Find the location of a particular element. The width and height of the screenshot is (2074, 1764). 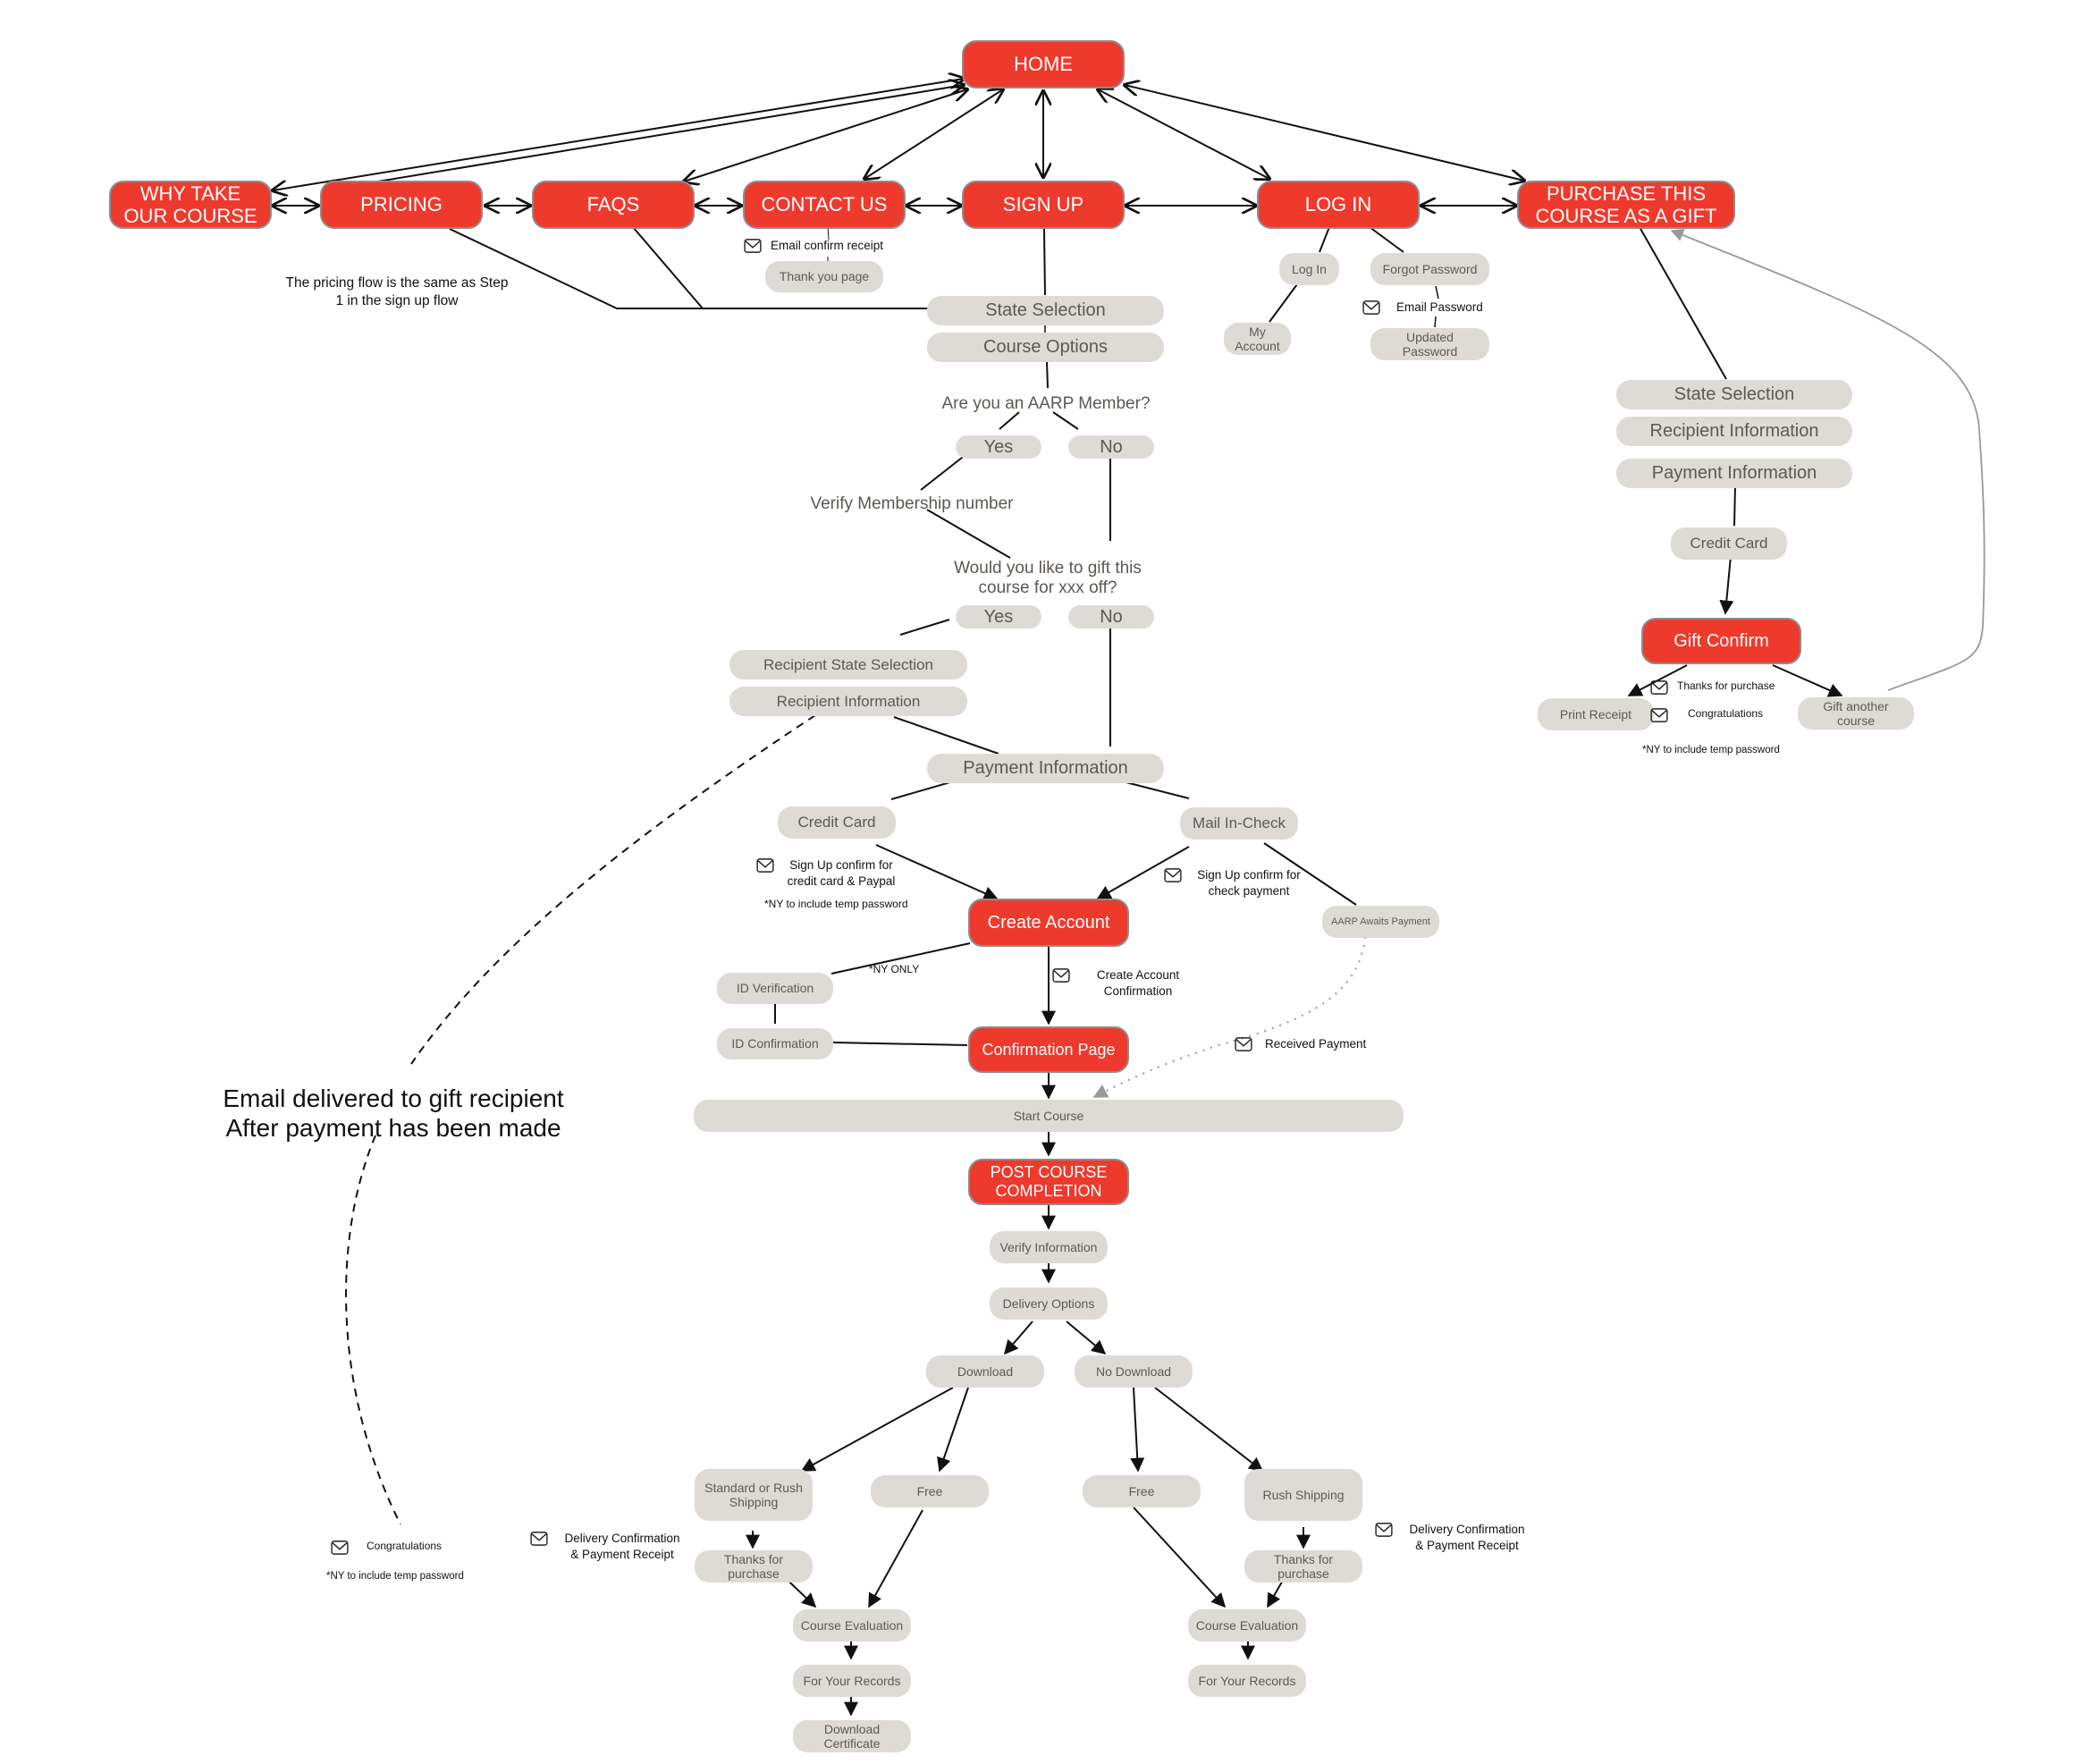

edge-awaits-start-dotted is located at coordinates (1229, 1017).